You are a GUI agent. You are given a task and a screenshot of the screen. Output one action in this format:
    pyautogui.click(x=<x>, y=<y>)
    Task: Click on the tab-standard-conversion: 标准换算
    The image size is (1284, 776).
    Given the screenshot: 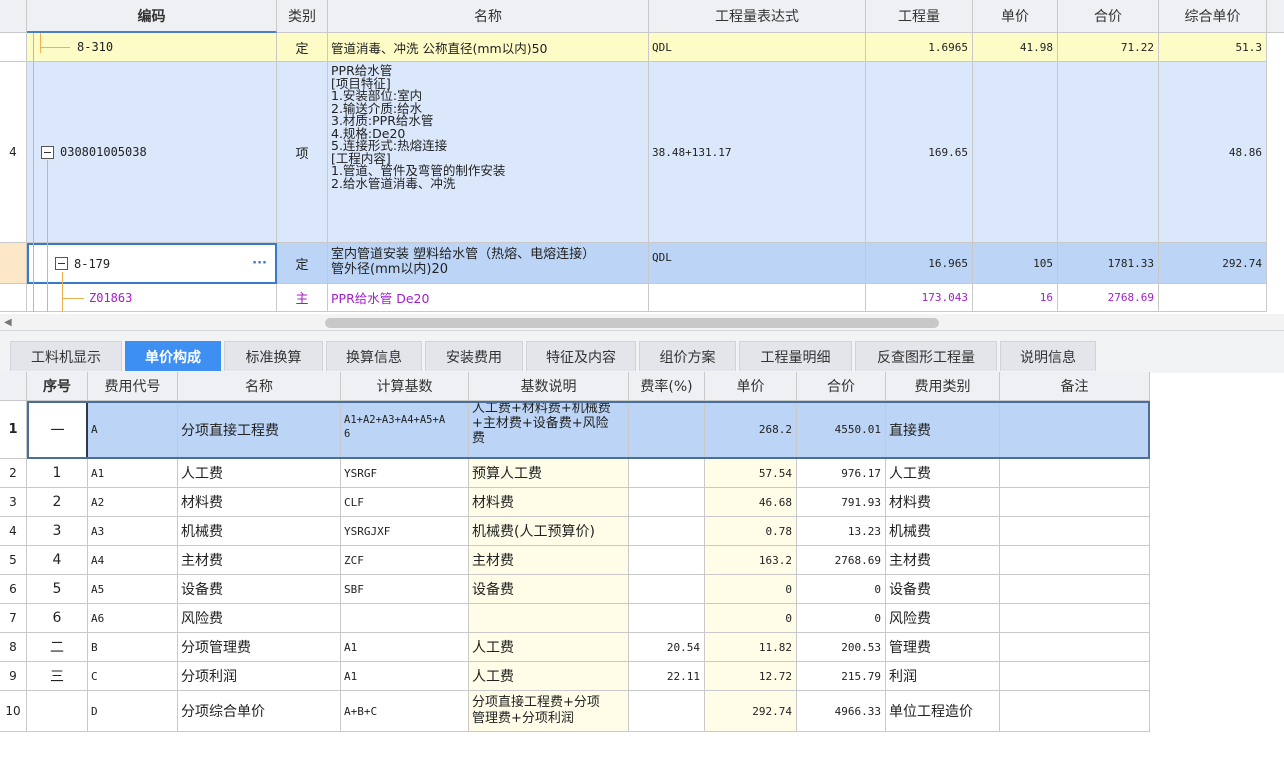 What is the action you would take?
    pyautogui.click(x=273, y=356)
    